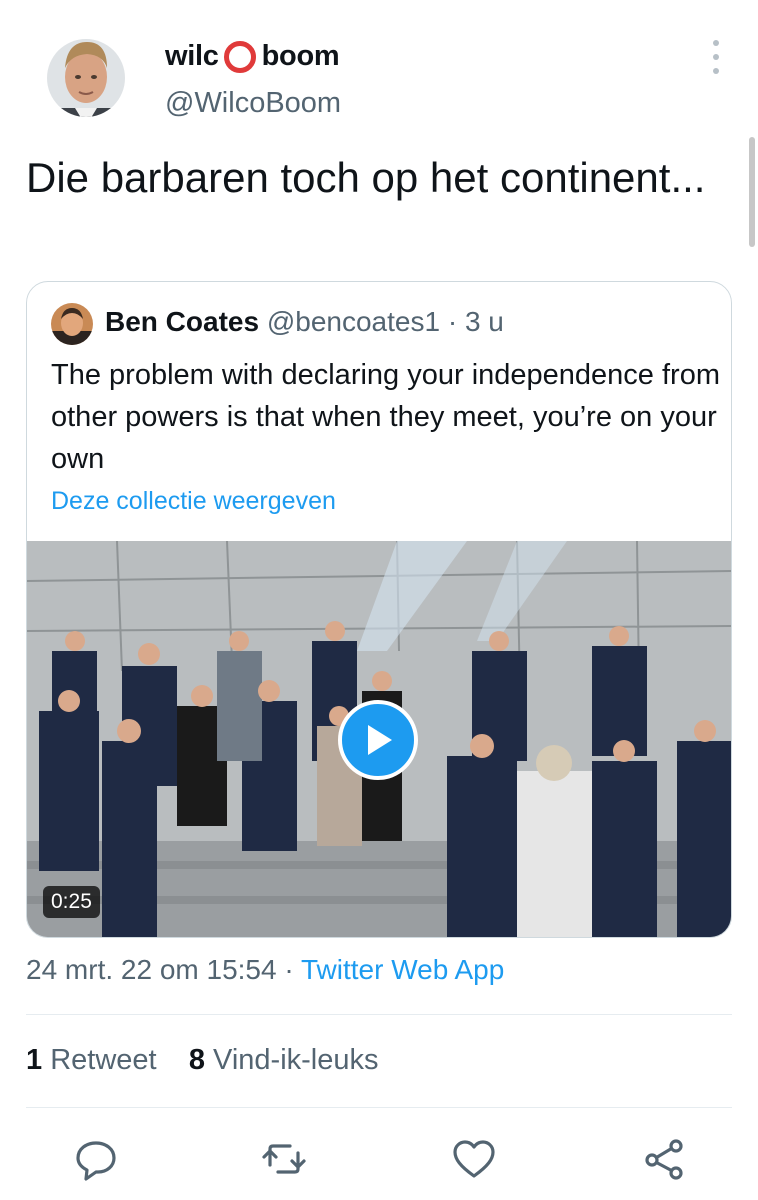 Image resolution: width=758 pixels, height=1200 pixels. What do you see at coordinates (253, 103) in the screenshot?
I see `author-handle: @WilcoBoom` at bounding box center [253, 103].